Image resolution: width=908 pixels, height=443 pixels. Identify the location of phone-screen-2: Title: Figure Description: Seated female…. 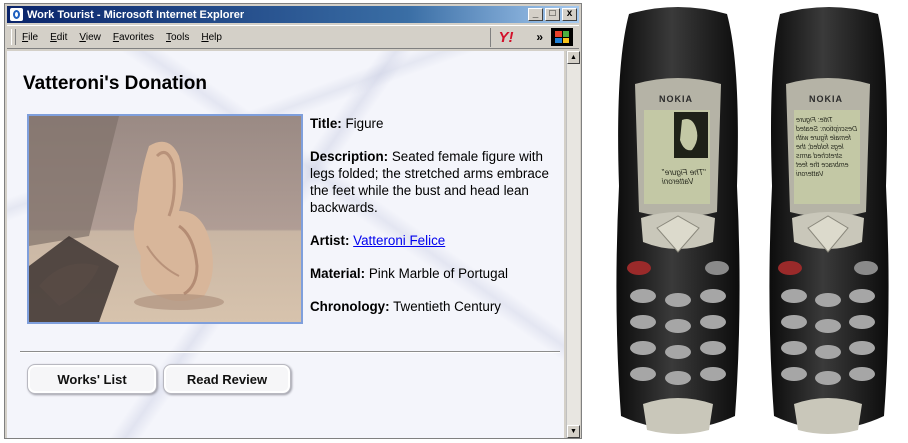
(827, 157).